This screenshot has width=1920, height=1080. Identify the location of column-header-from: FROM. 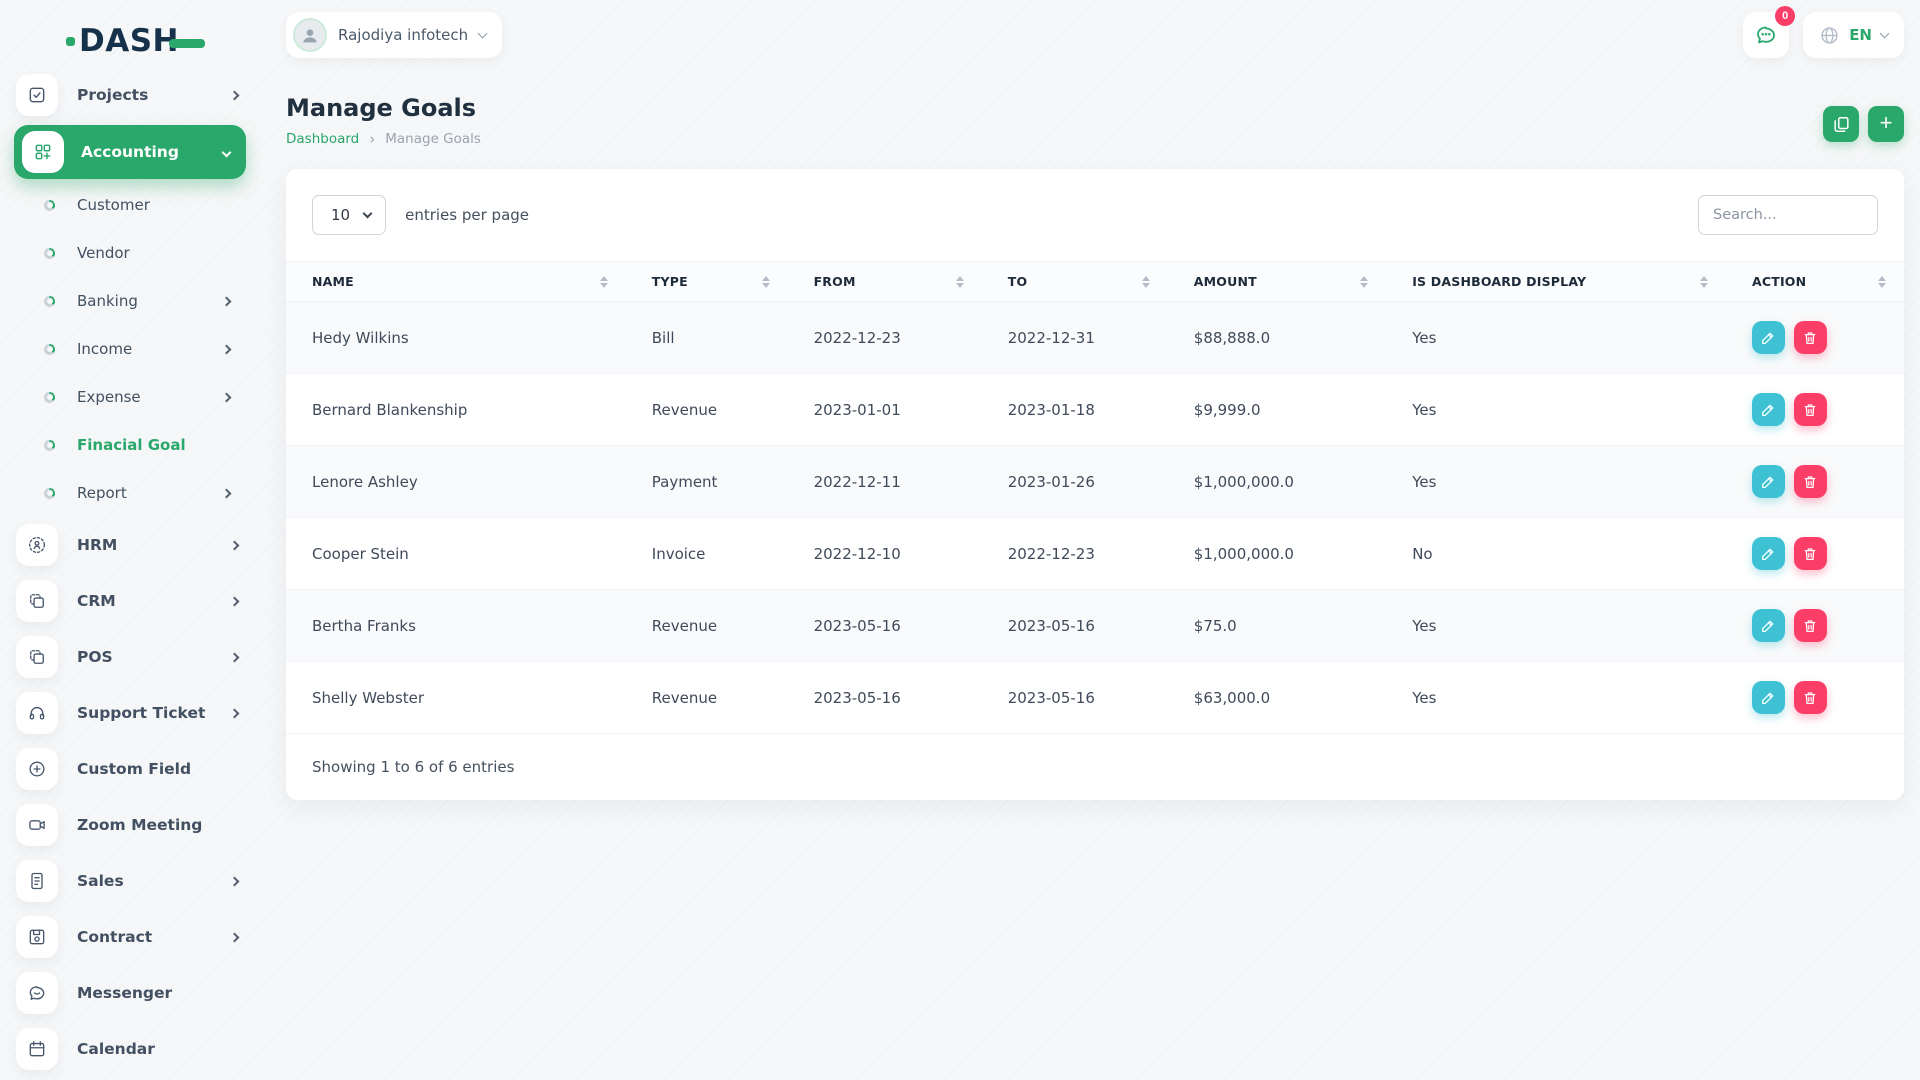
(884, 281).